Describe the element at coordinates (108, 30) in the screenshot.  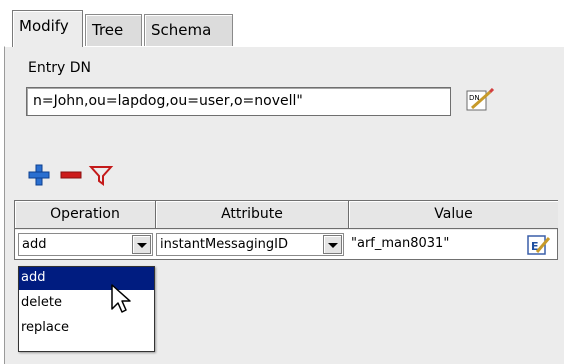
I see `tab-label: Tree` at that location.